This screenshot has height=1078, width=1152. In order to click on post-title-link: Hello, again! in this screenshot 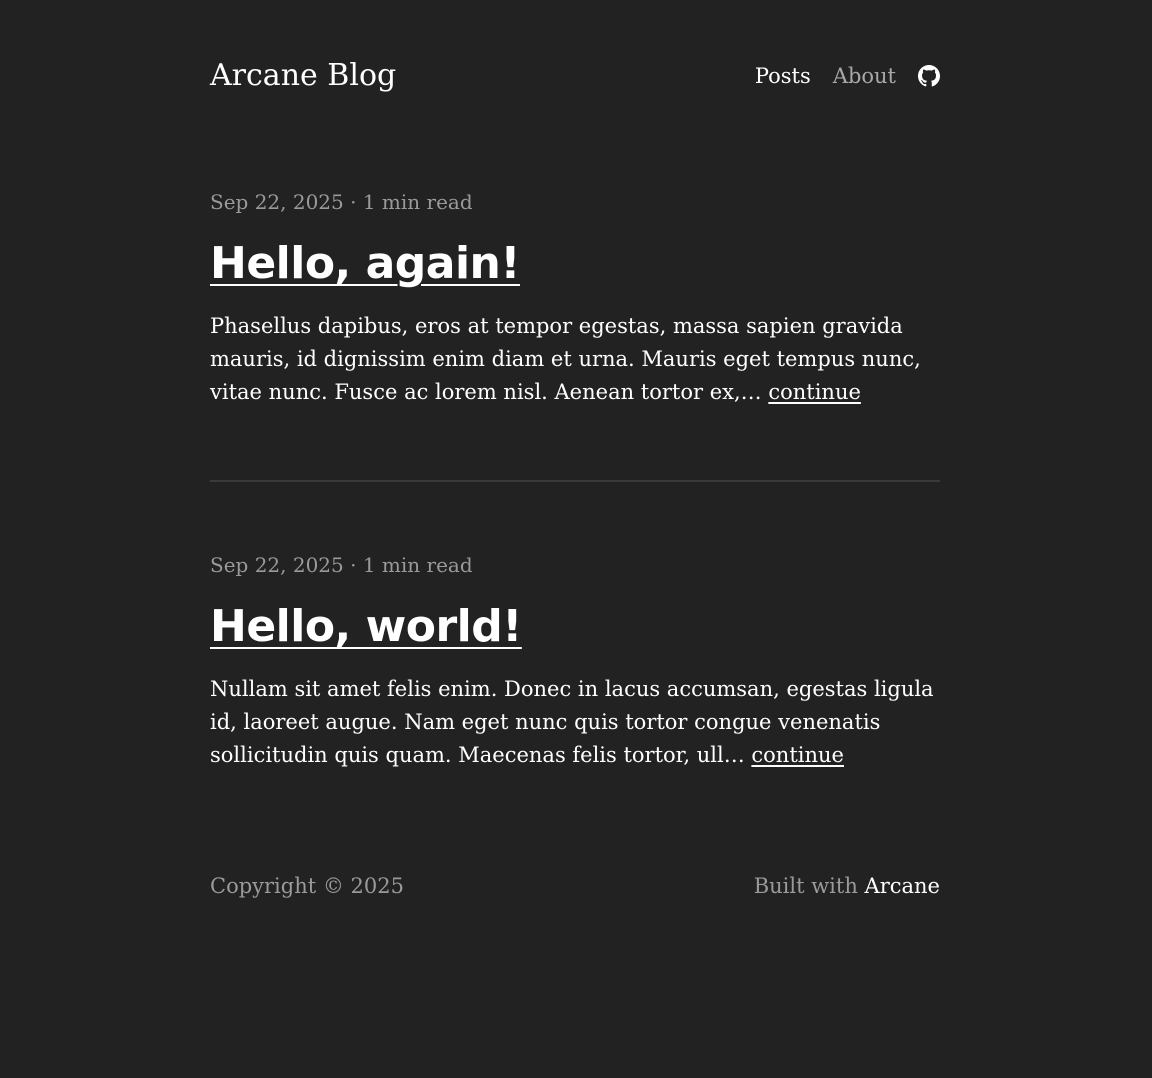, I will do `click(365, 264)`.